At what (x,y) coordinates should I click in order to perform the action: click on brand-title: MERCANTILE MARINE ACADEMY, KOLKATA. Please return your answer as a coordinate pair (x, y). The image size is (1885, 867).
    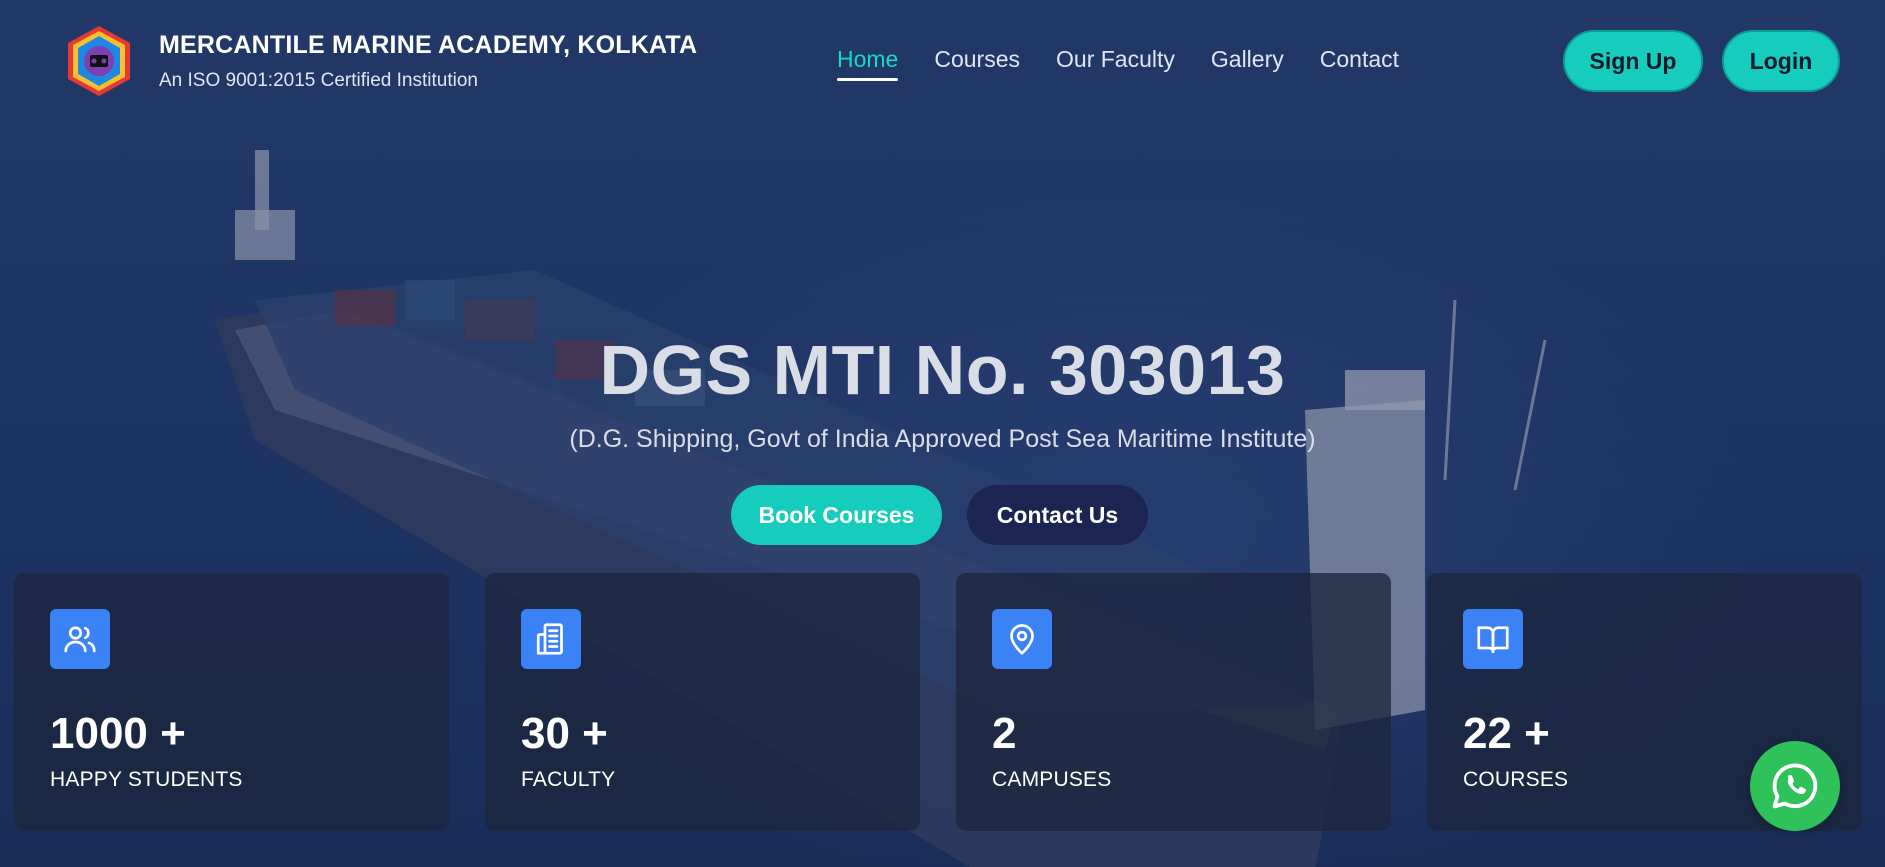
    Looking at the image, I should click on (428, 45).